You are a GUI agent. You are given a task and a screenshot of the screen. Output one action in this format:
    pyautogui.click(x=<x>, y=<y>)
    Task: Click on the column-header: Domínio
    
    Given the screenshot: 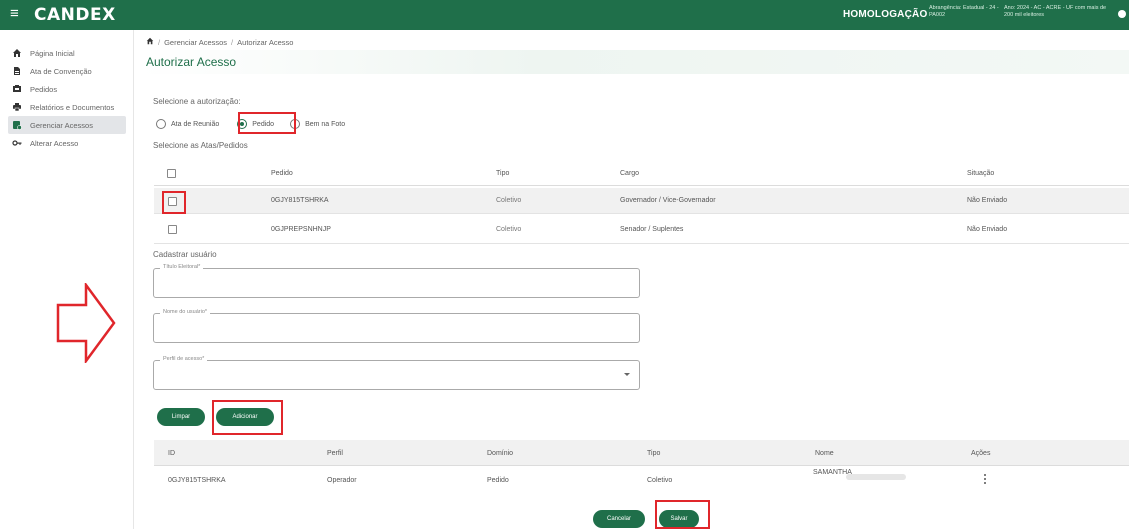 What is the action you would take?
    pyautogui.click(x=500, y=453)
    